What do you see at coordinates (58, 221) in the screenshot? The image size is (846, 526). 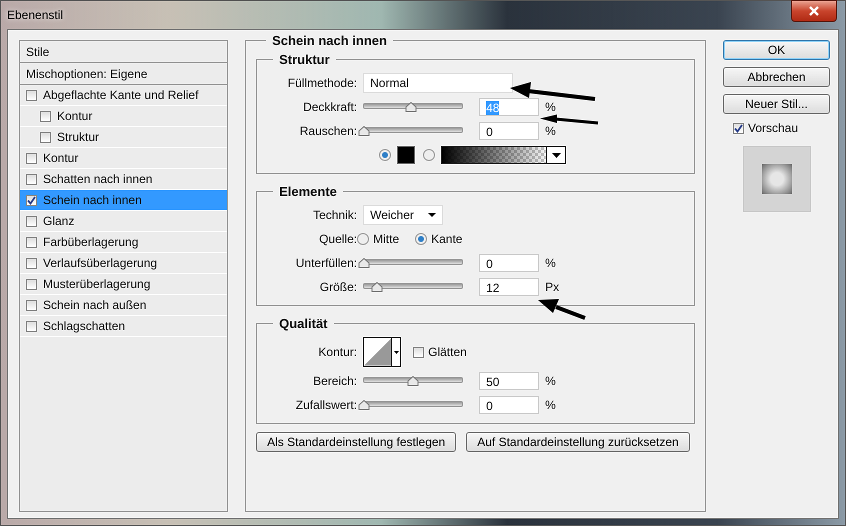 I see `style-label: Glanz` at bounding box center [58, 221].